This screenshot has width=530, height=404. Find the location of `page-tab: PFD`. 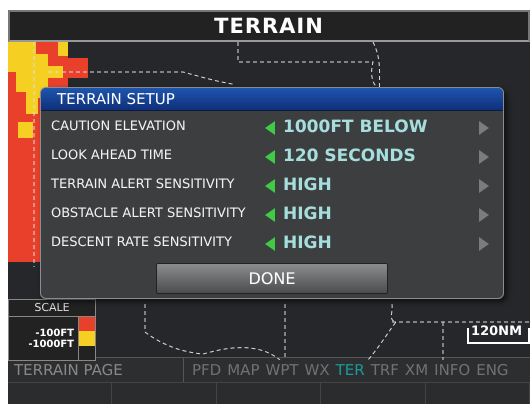

page-tab: PFD is located at coordinates (207, 370).